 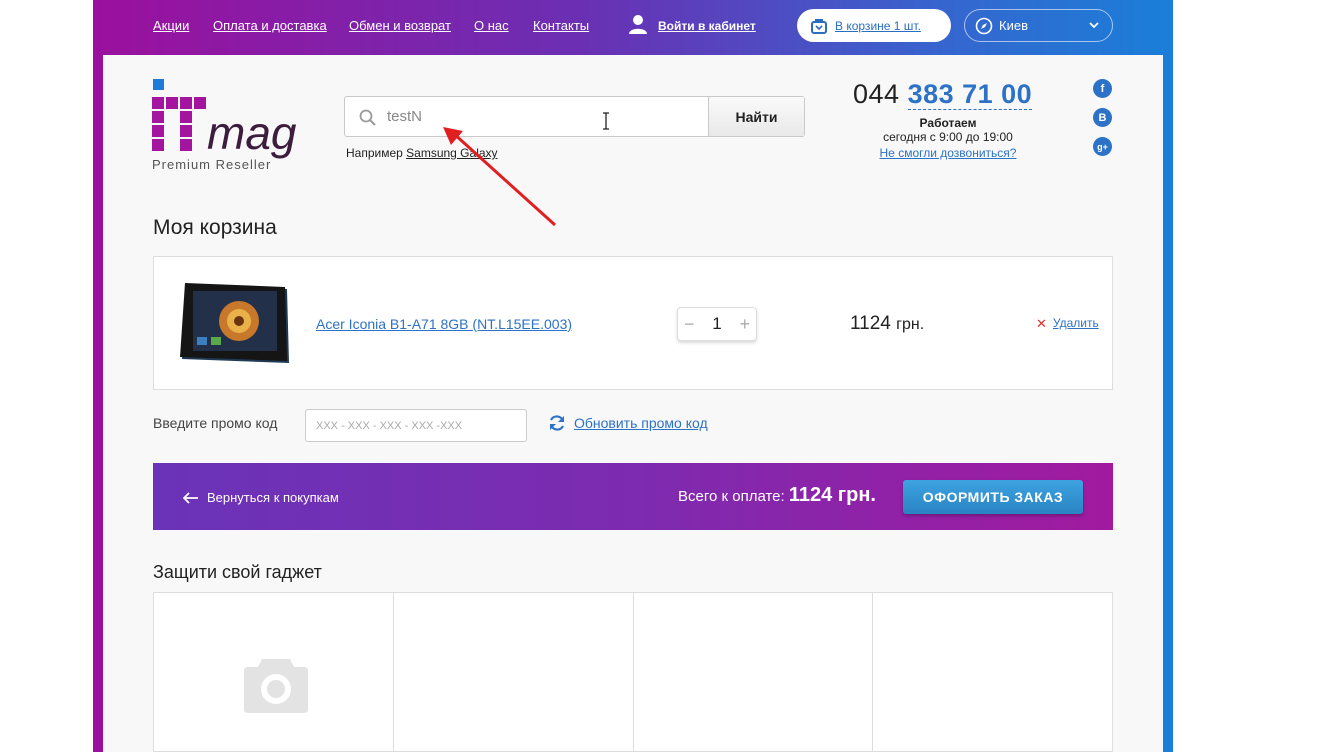 I want to click on search-box: Найти, so click(x=574, y=116).